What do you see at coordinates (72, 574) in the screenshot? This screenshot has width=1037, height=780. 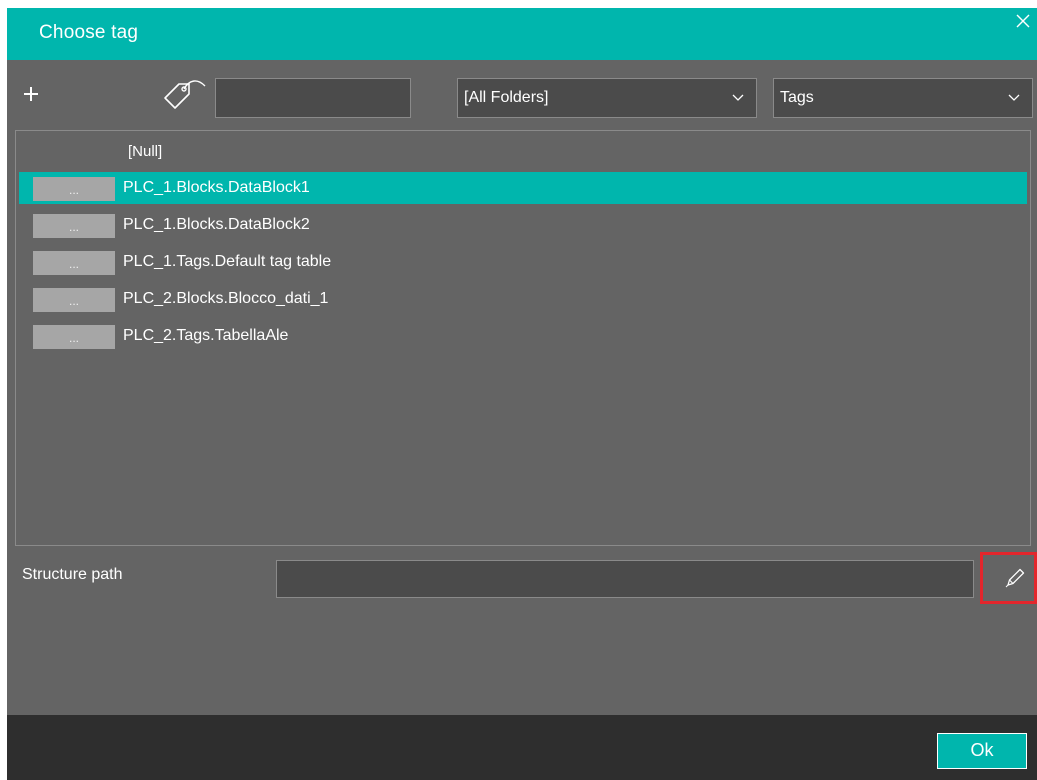 I see `structure-path-label: Structure path` at bounding box center [72, 574].